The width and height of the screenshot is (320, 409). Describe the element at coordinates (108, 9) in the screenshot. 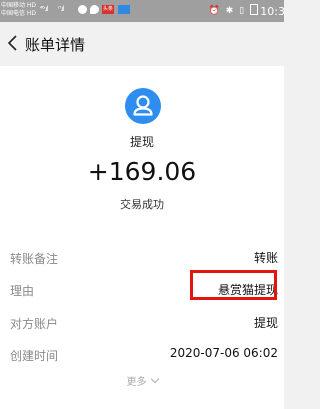

I see `news-app-icon: 头条` at that location.